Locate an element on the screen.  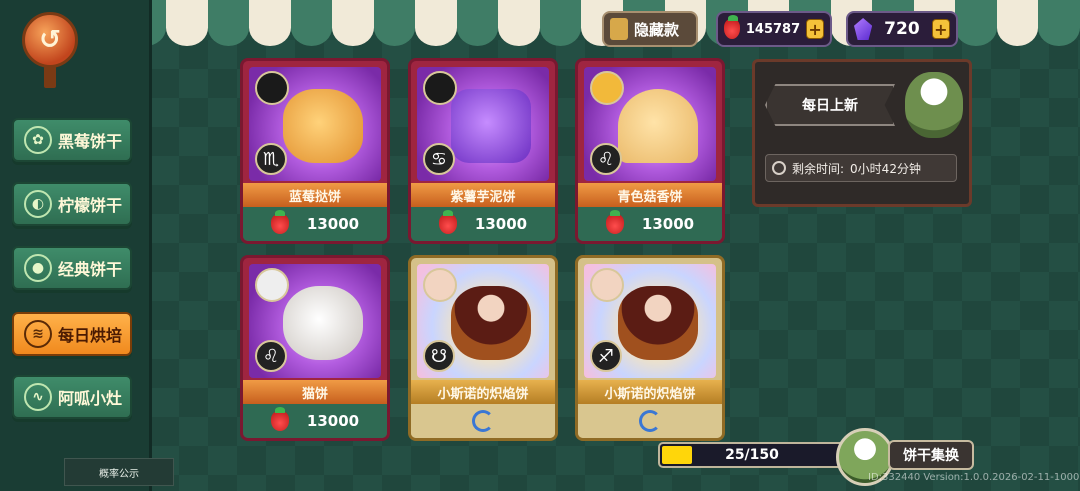
sidebar-item-lemon: ◐ 柠檬饼干 is located at coordinates (72, 204).